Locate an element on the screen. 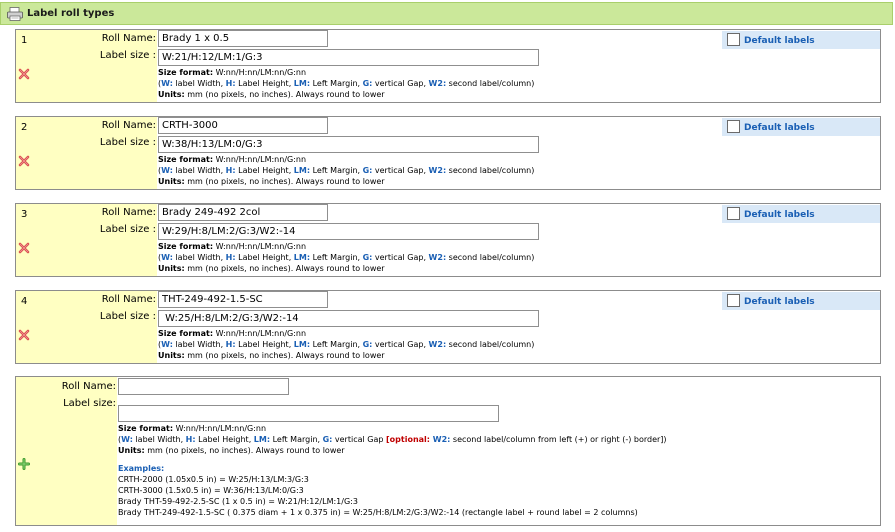 The height and width of the screenshot is (532, 895). roll-number: 2 is located at coordinates (24, 127).